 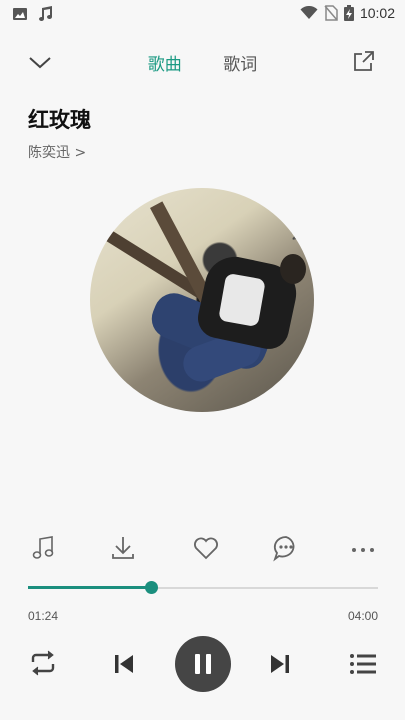 I want to click on wifi-icon, so click(x=309, y=13).